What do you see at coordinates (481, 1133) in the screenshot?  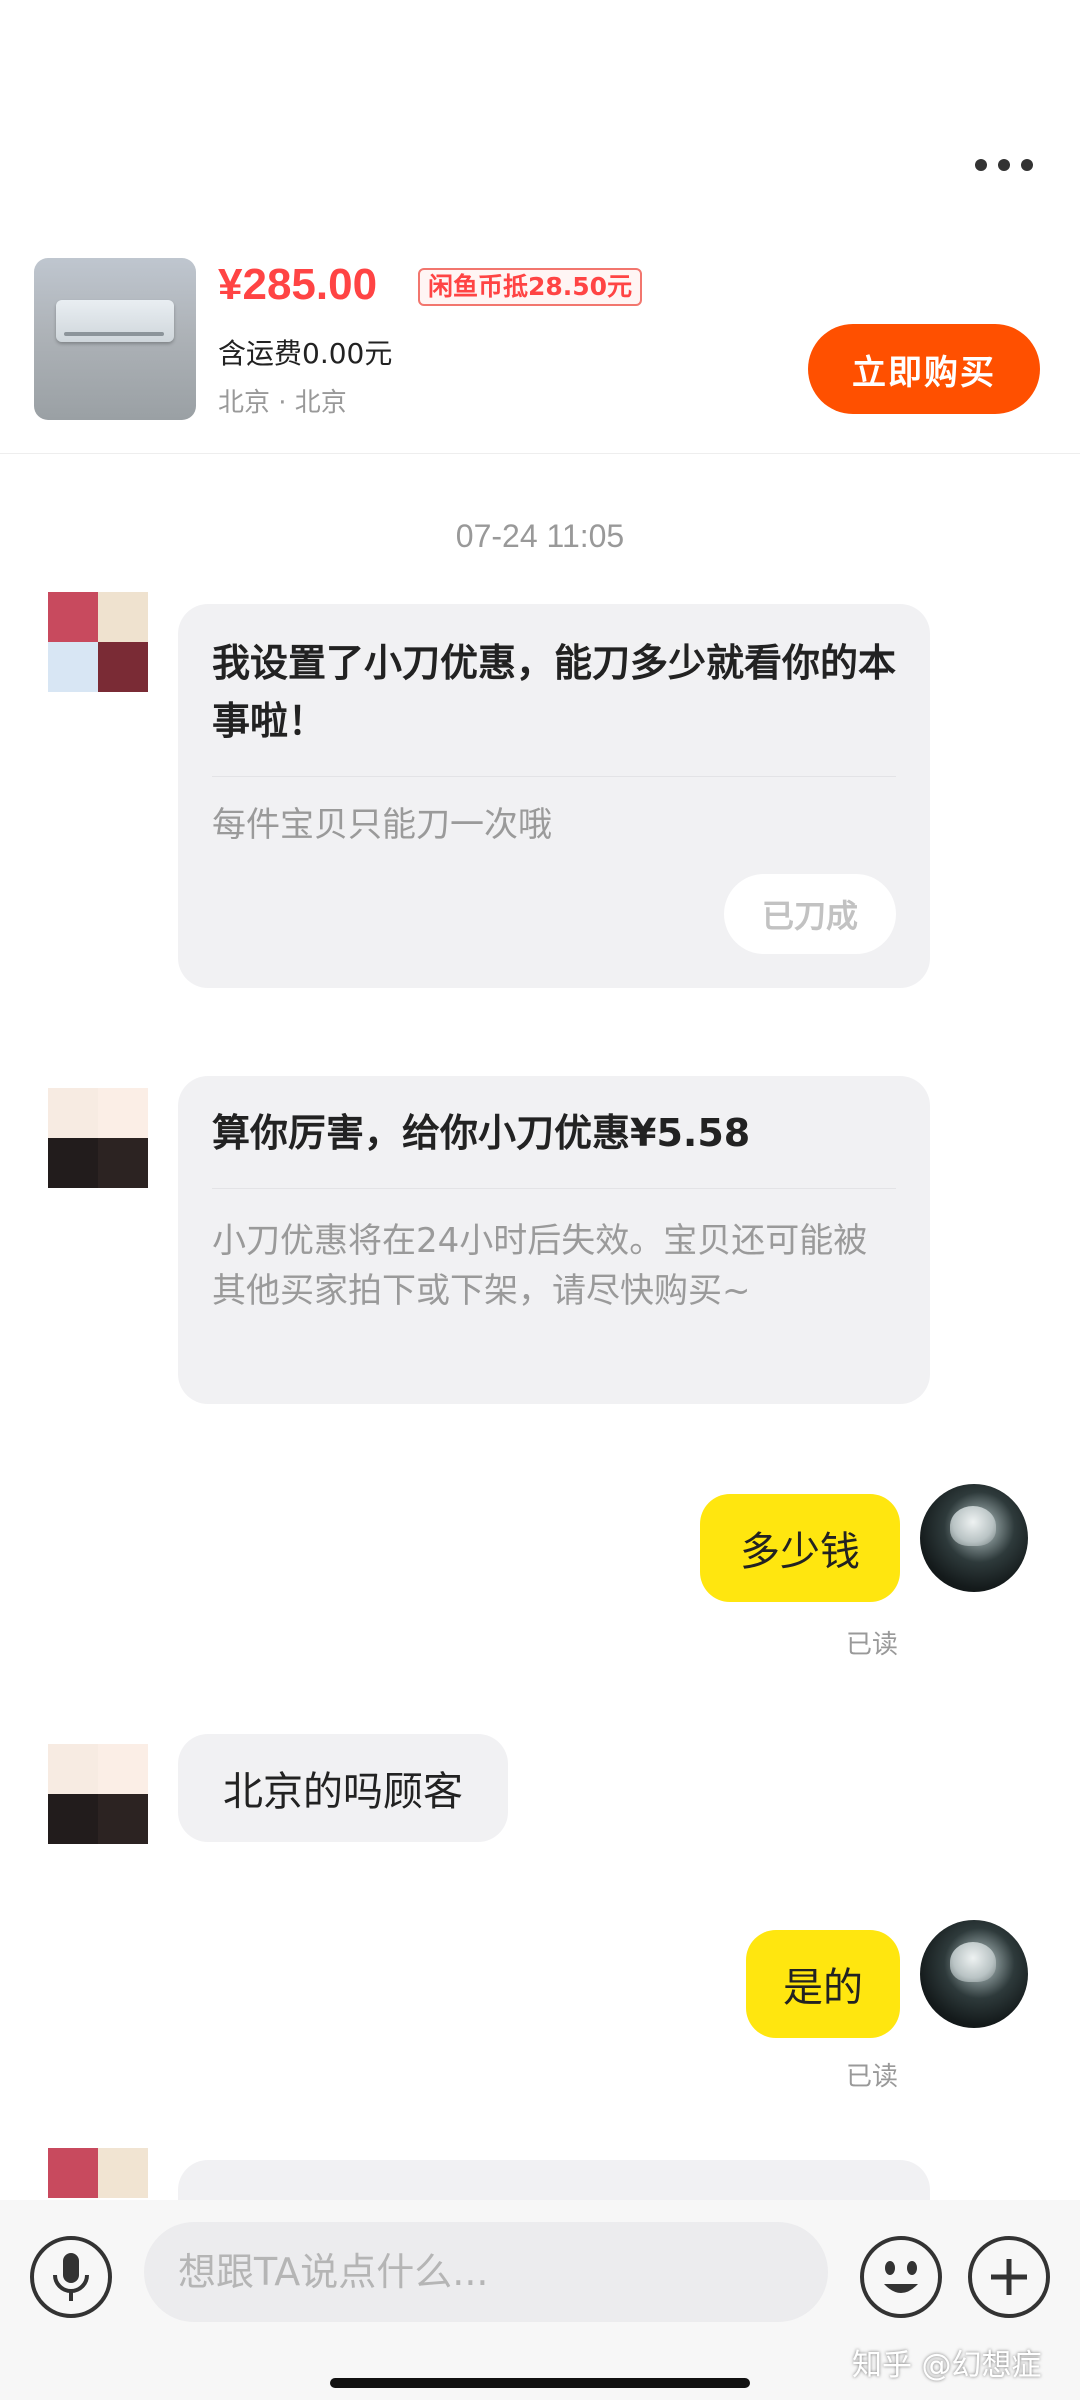 I see `bargain-result-title: 算你厉害，给你小刀优惠¥5.58` at bounding box center [481, 1133].